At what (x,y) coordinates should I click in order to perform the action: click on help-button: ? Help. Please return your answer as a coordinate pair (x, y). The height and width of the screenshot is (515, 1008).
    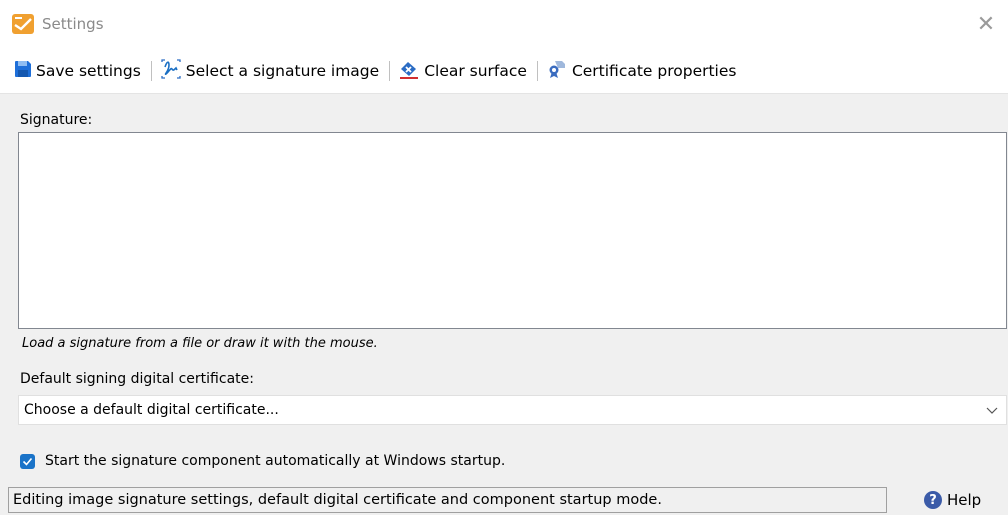
    Looking at the image, I should click on (952, 500).